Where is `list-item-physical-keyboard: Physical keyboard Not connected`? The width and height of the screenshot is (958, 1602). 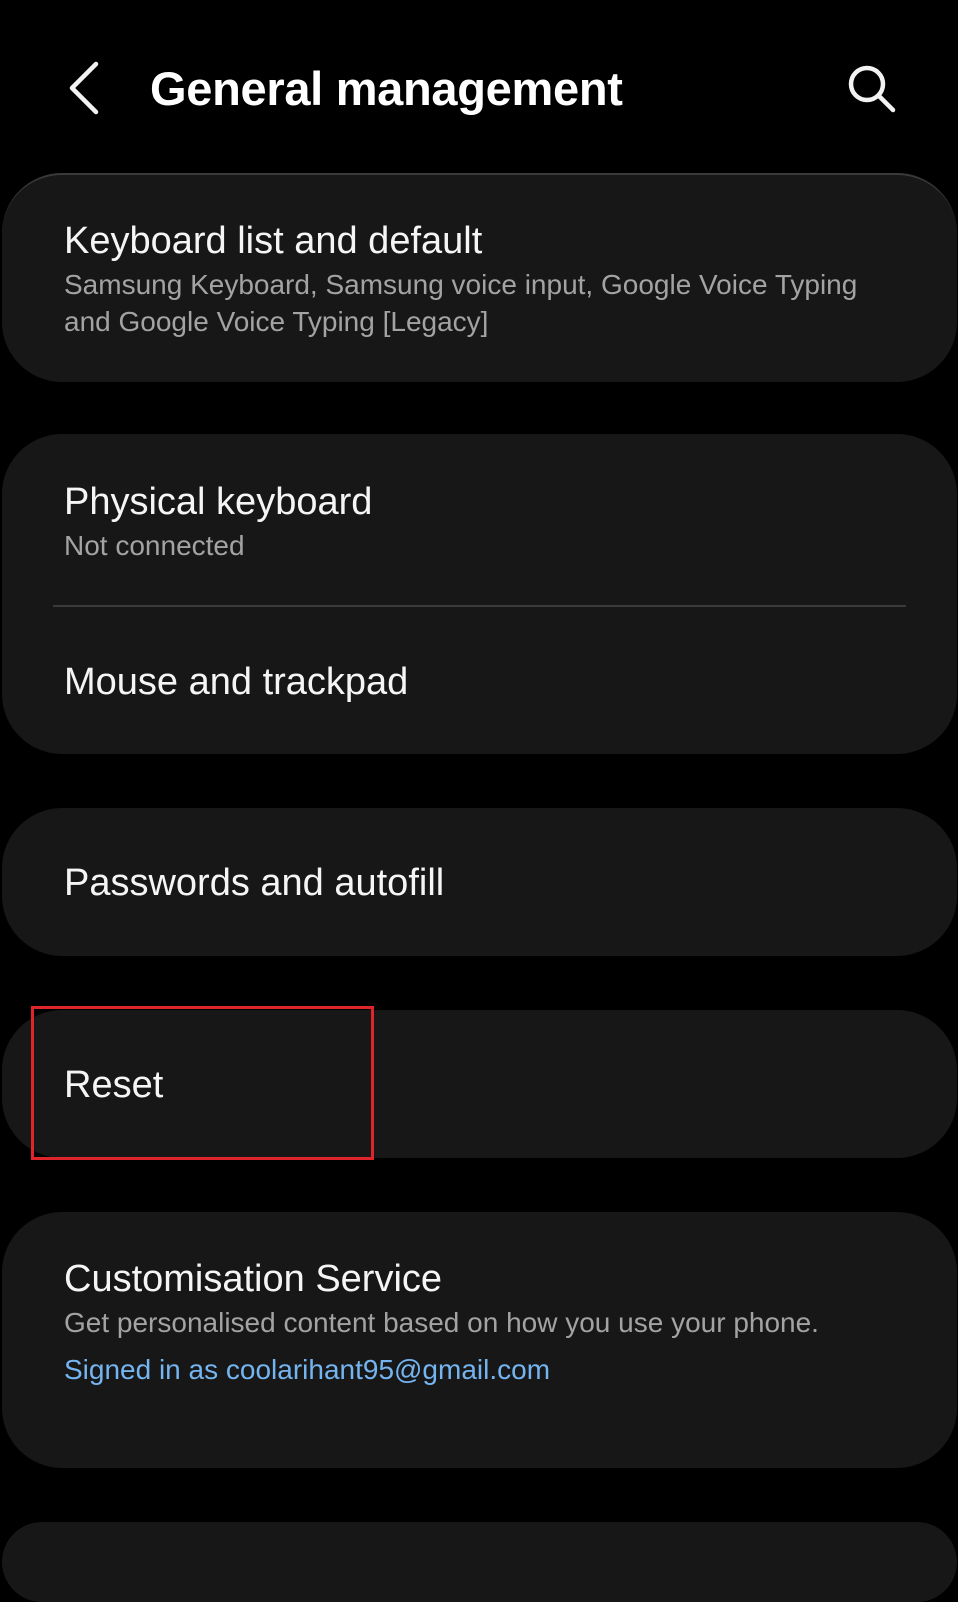
list-item-physical-keyboard: Physical keyboard Not connected is located at coordinates (479, 520).